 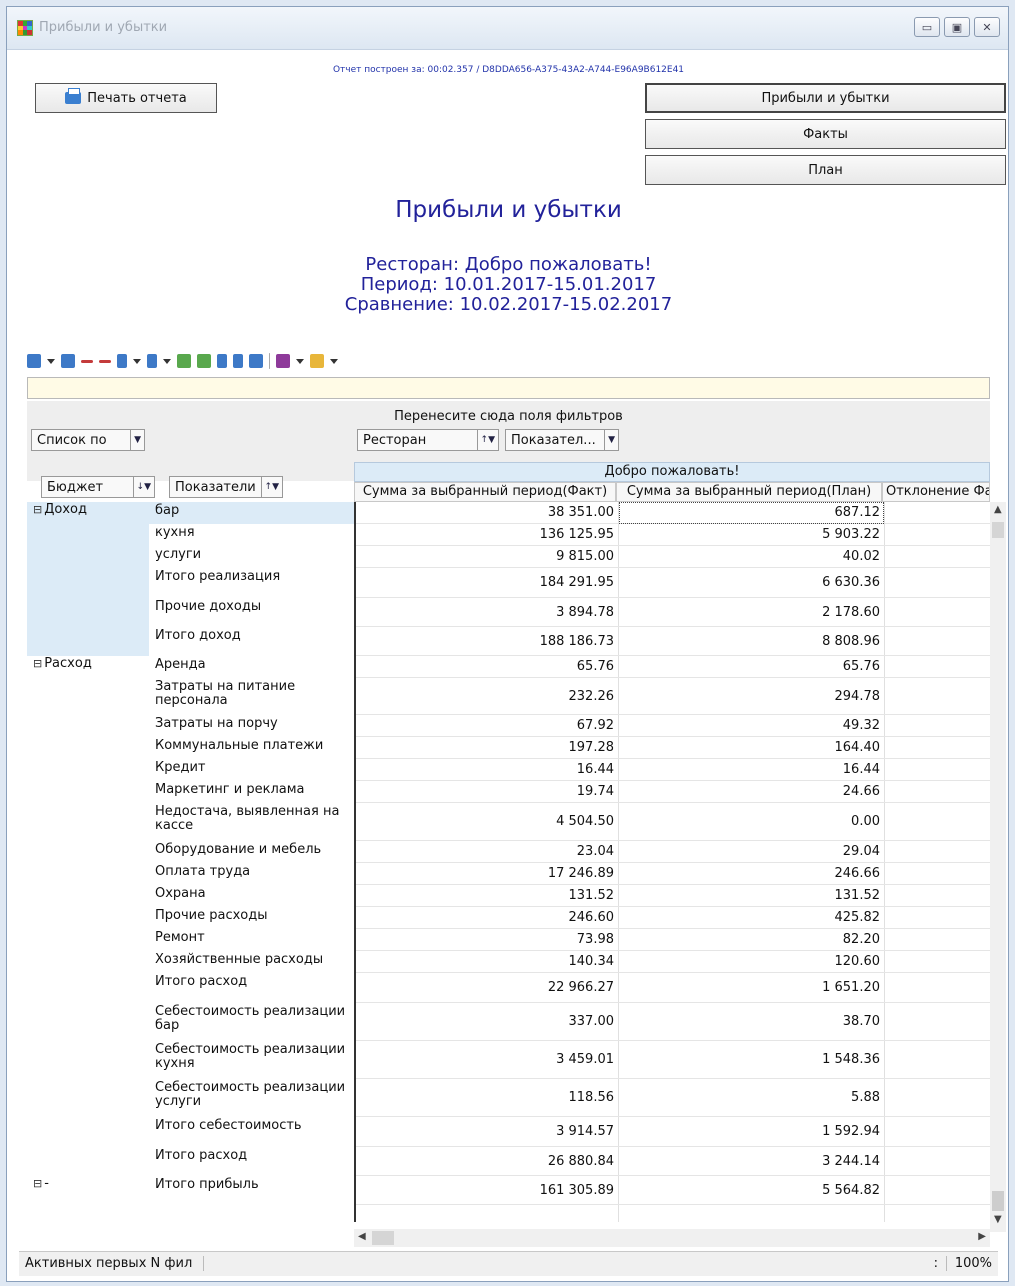 I want to click on fact-cell: 38 351.00, so click(x=487, y=513).